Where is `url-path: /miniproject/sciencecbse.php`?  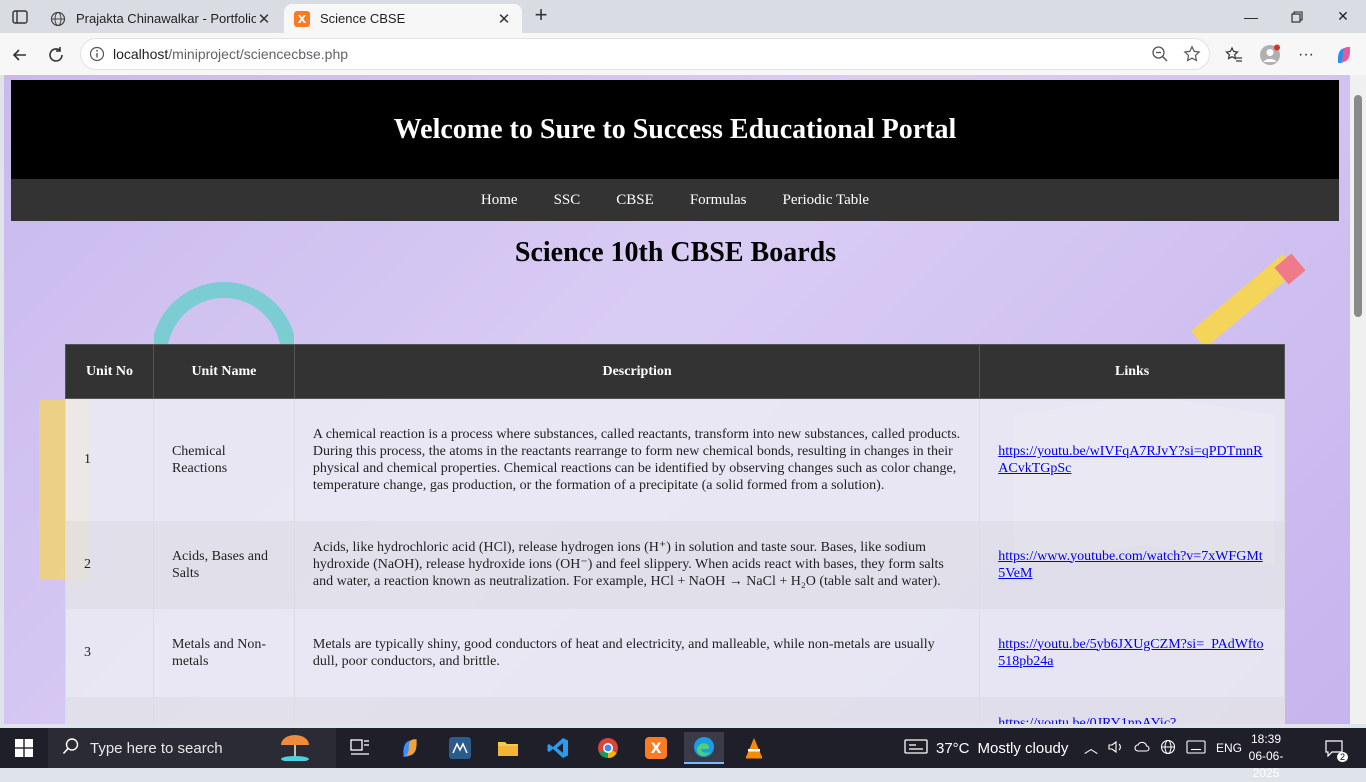
url-path: /miniproject/sciencecbse.php is located at coordinates (258, 54).